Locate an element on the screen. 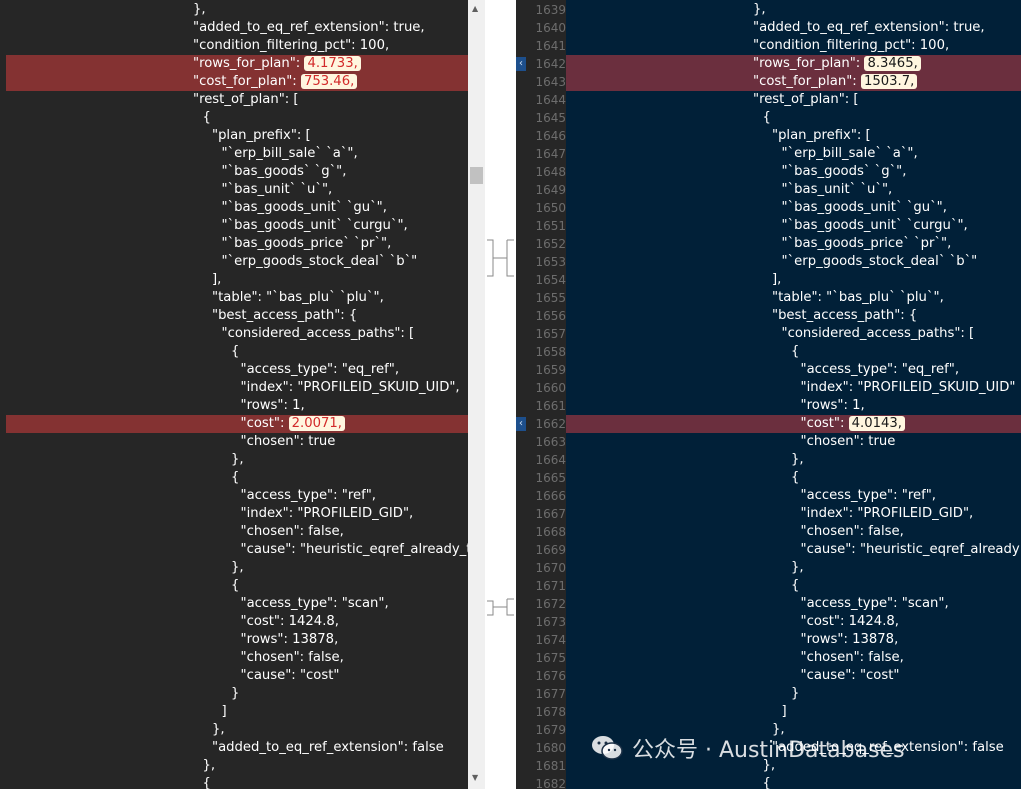 This screenshot has width=1021, height=789. code-line: "added_to_eq_ref_extension": true, is located at coordinates (234, 28).